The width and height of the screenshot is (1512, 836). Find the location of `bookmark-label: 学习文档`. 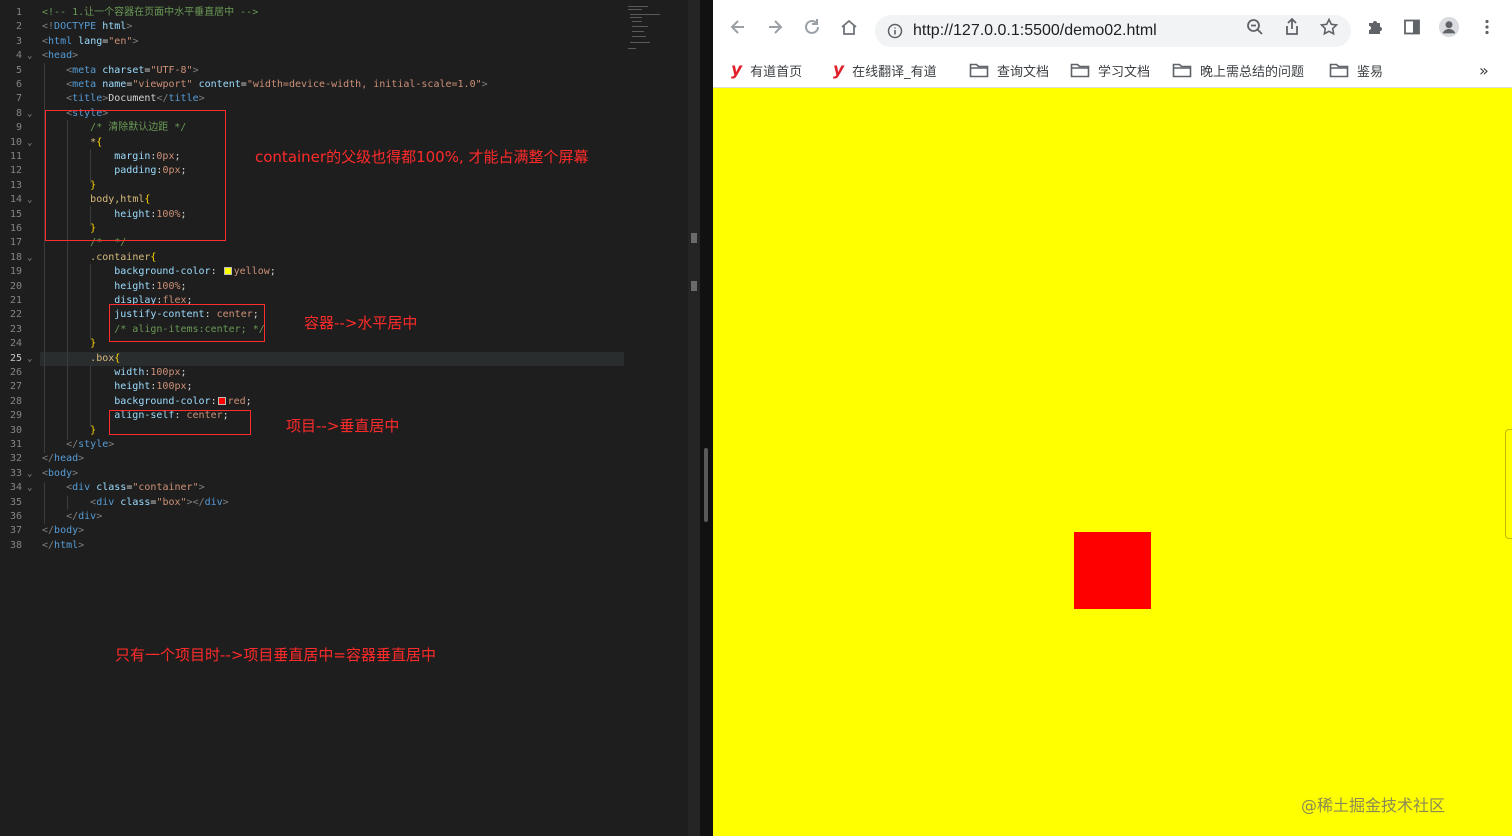

bookmark-label: 学习文档 is located at coordinates (1124, 72).